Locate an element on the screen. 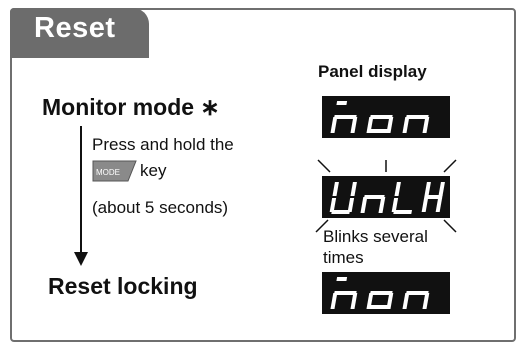  display-reset-locking is located at coordinates (386, 293).